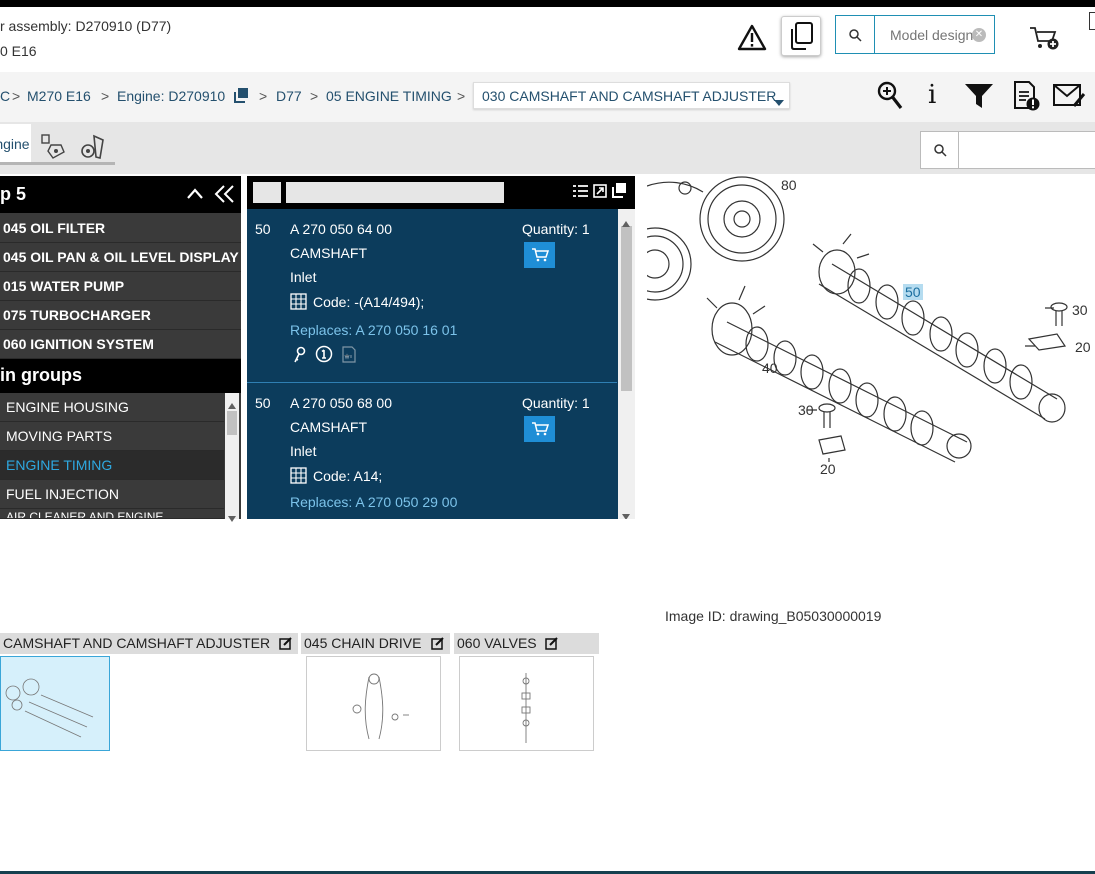 This screenshot has height=874, width=1095. I want to click on exploded-drawing: 80 50 30 20 40 30 20, so click(871, 324).